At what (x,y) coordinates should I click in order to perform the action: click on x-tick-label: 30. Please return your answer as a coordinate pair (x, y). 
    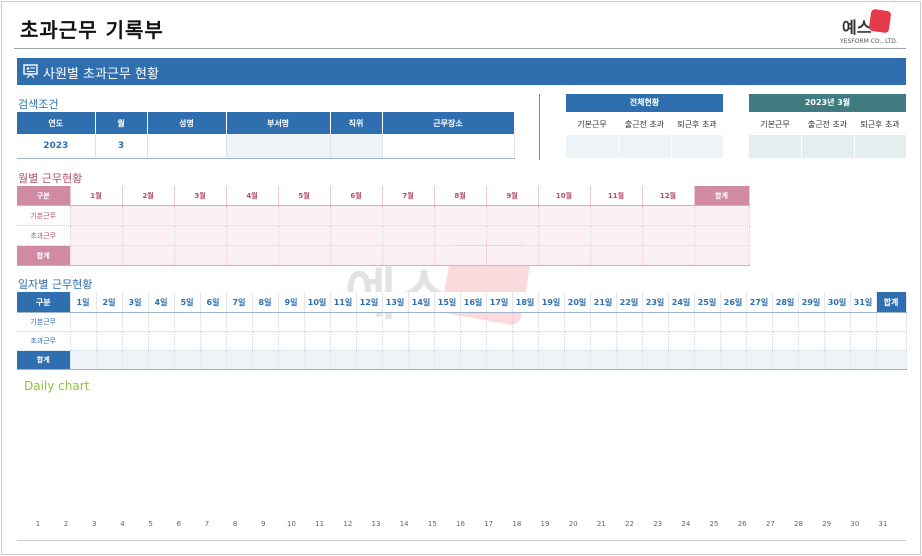
    Looking at the image, I should click on (855, 524).